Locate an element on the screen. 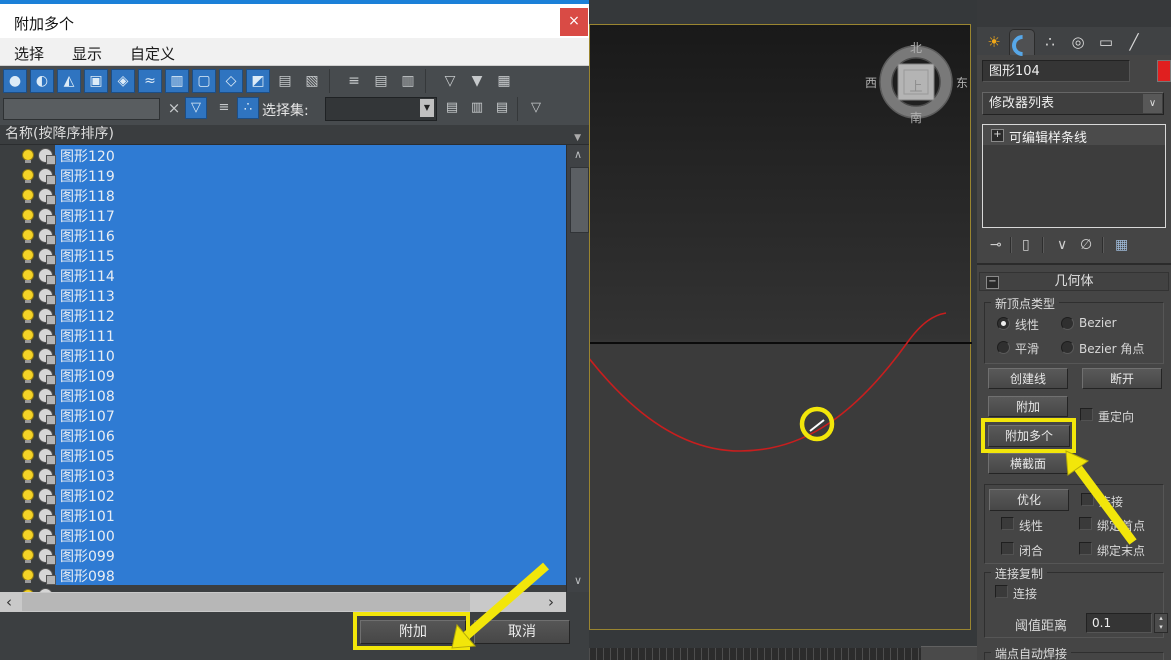  list-item: 图形117 is located at coordinates (283, 215).